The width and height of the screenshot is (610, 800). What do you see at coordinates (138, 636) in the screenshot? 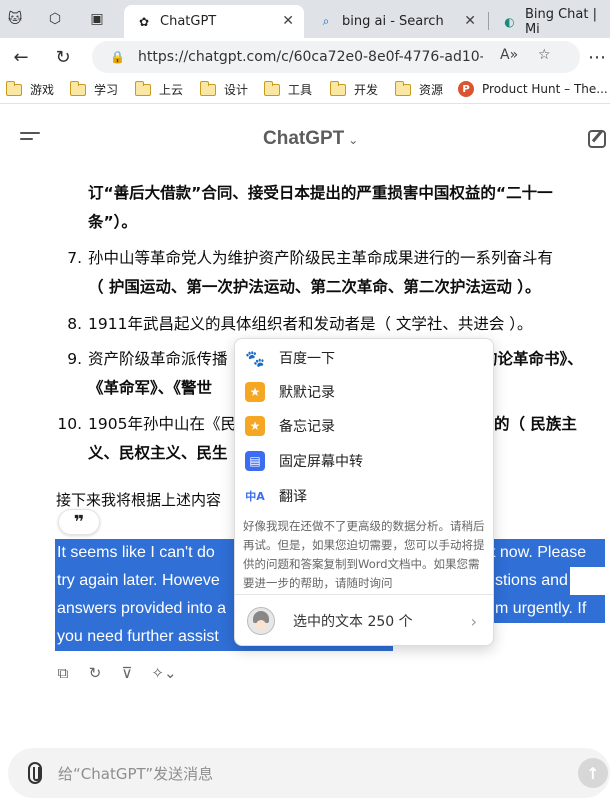
I see `selected-text: you need further assist` at bounding box center [138, 636].